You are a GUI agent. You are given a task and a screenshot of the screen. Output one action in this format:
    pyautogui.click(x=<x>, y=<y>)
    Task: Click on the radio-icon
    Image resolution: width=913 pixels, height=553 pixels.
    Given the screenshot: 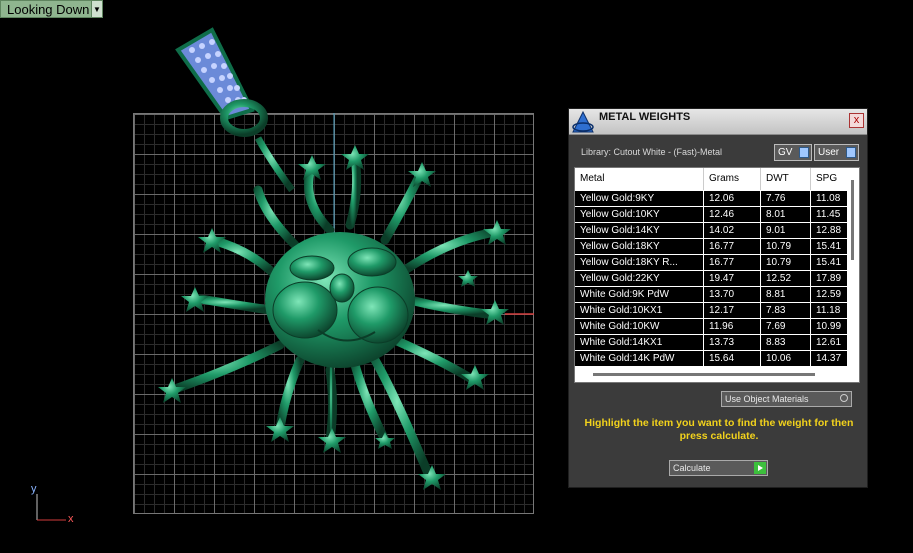 What is the action you would take?
    pyautogui.click(x=844, y=398)
    